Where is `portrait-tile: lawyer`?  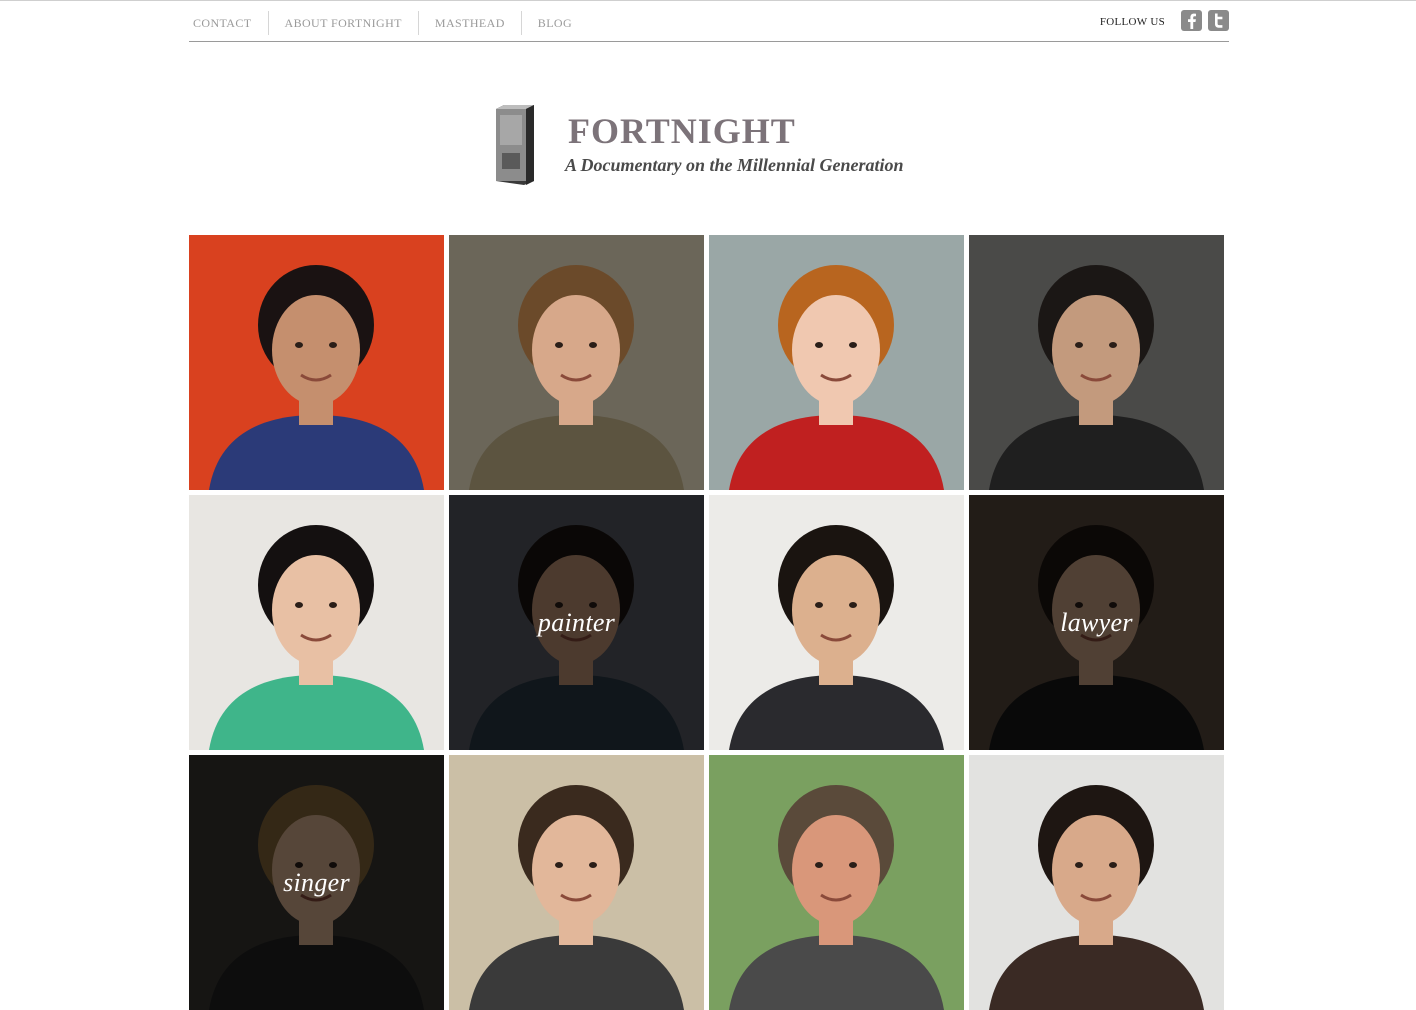
portrait-tile: lawyer is located at coordinates (1096, 622).